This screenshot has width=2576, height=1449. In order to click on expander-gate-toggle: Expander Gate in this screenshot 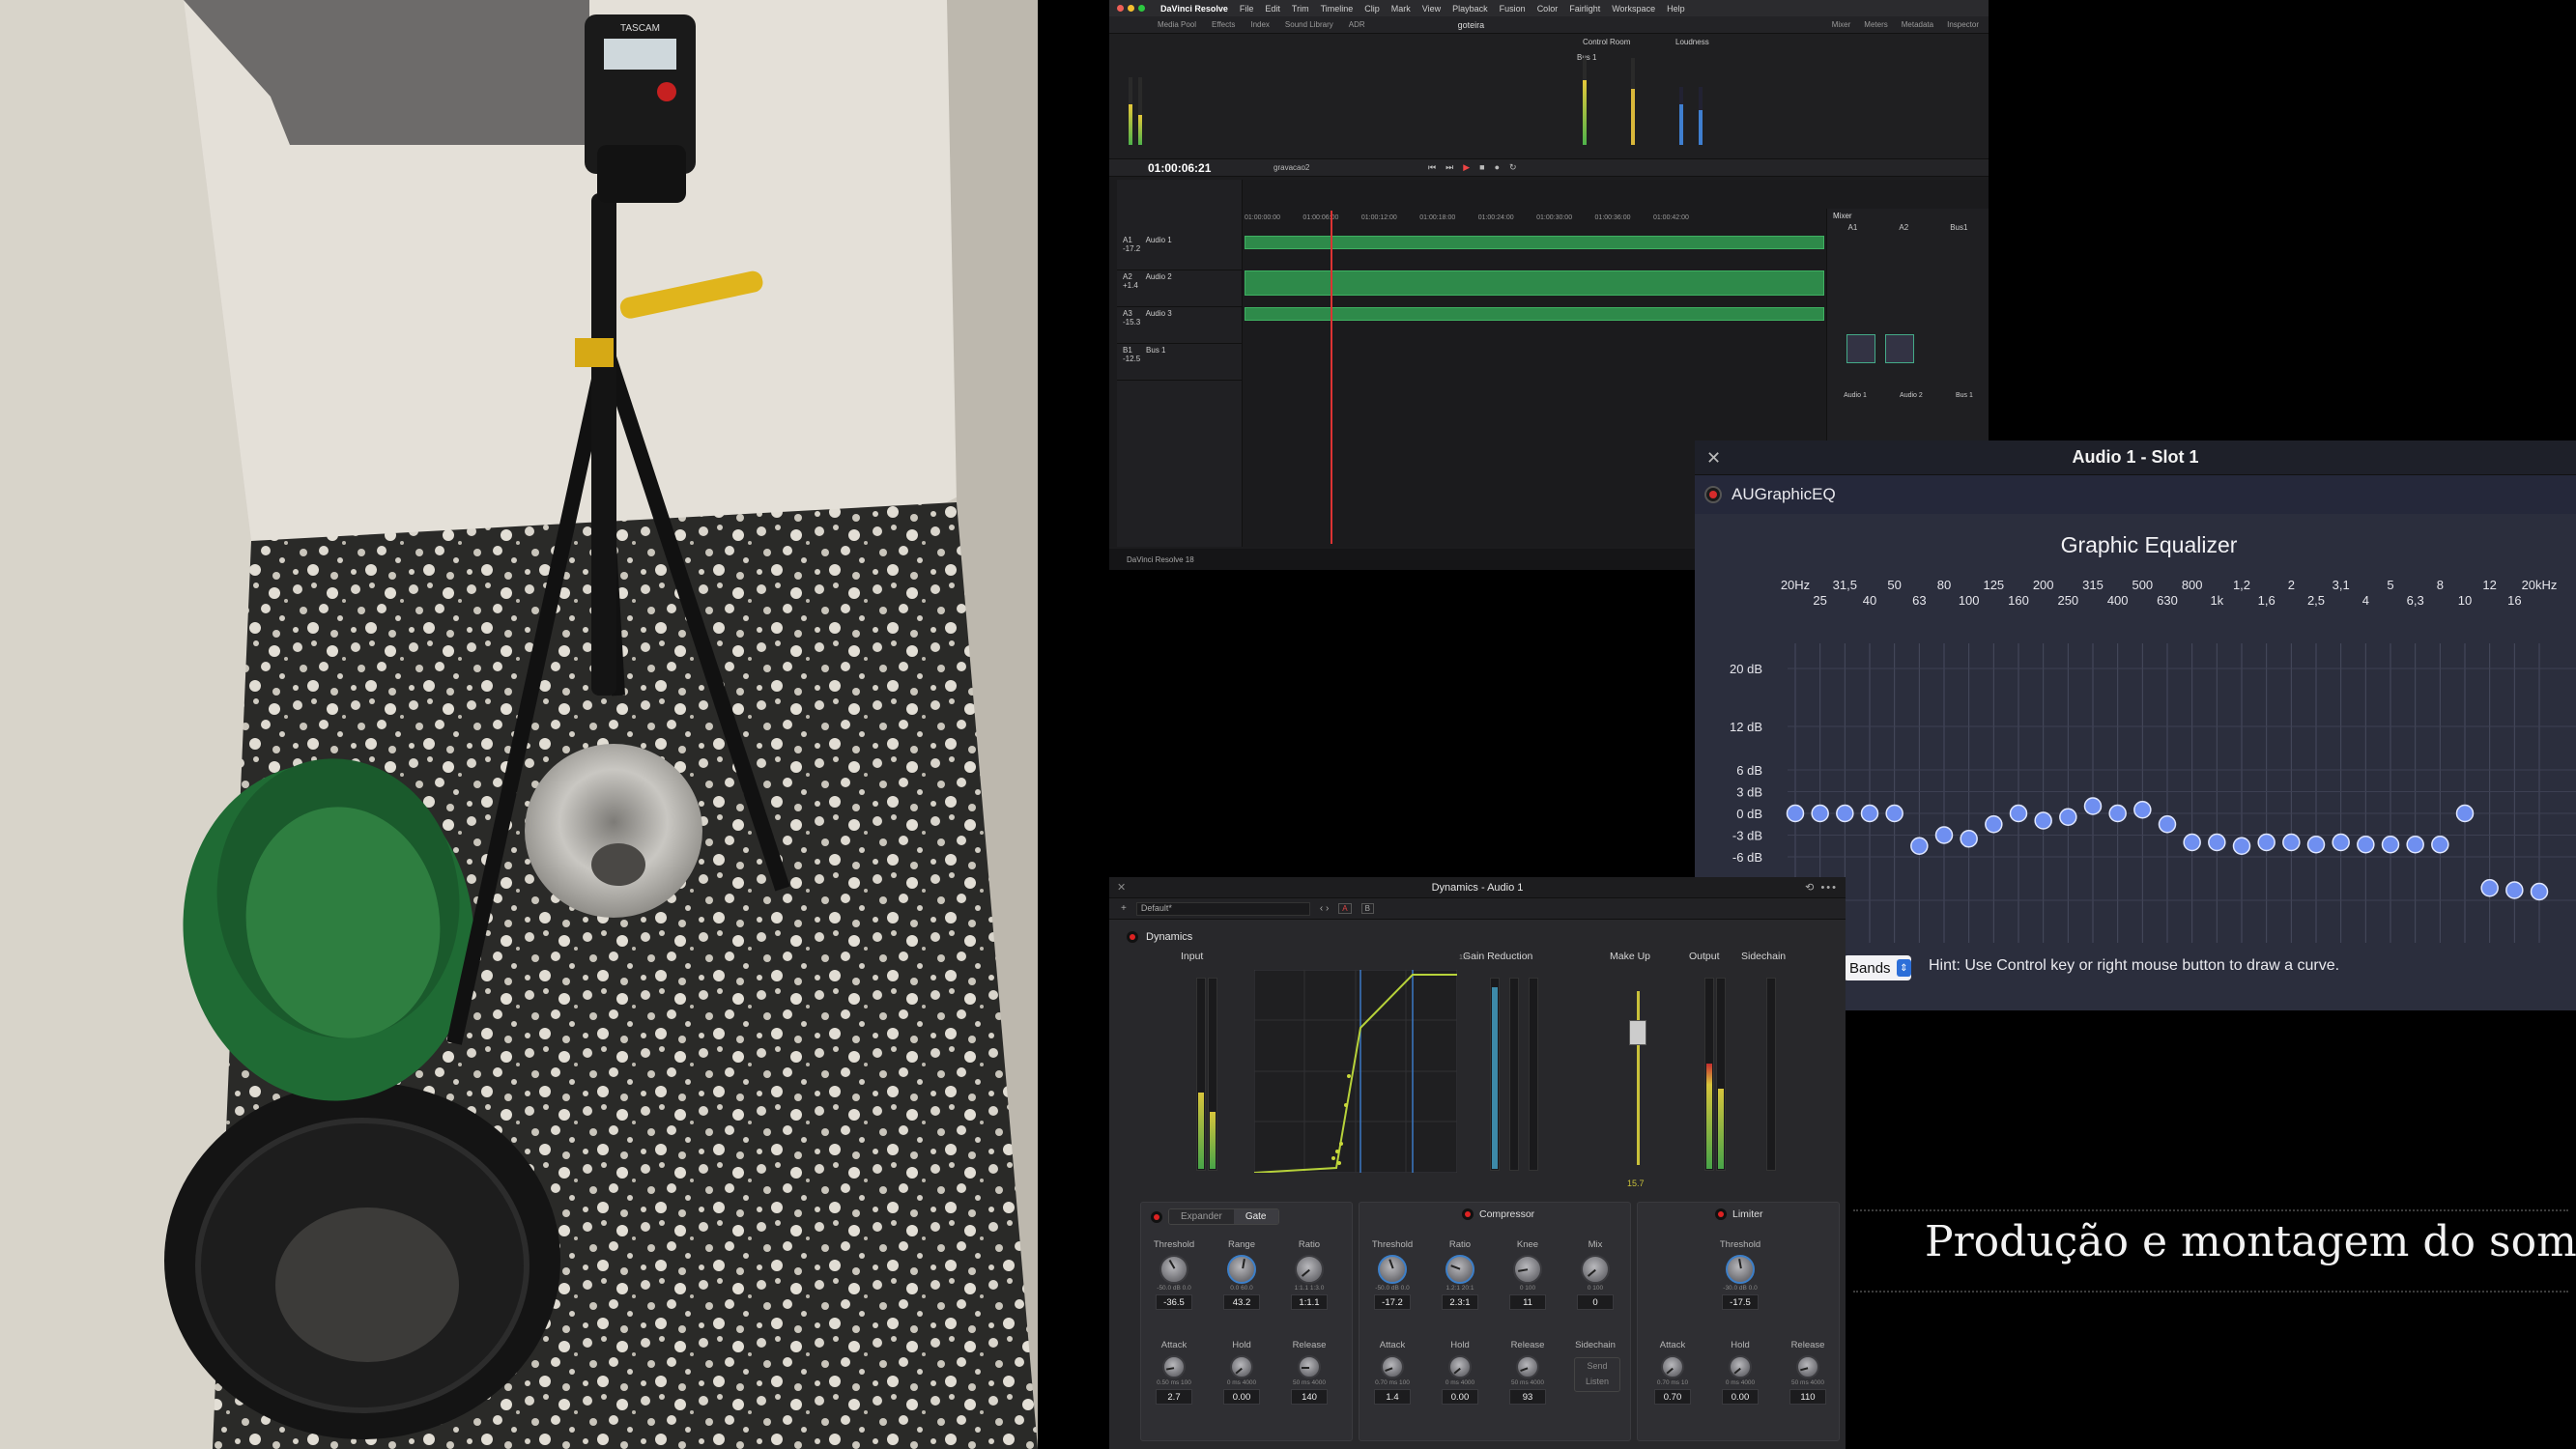, I will do `click(1224, 1216)`.